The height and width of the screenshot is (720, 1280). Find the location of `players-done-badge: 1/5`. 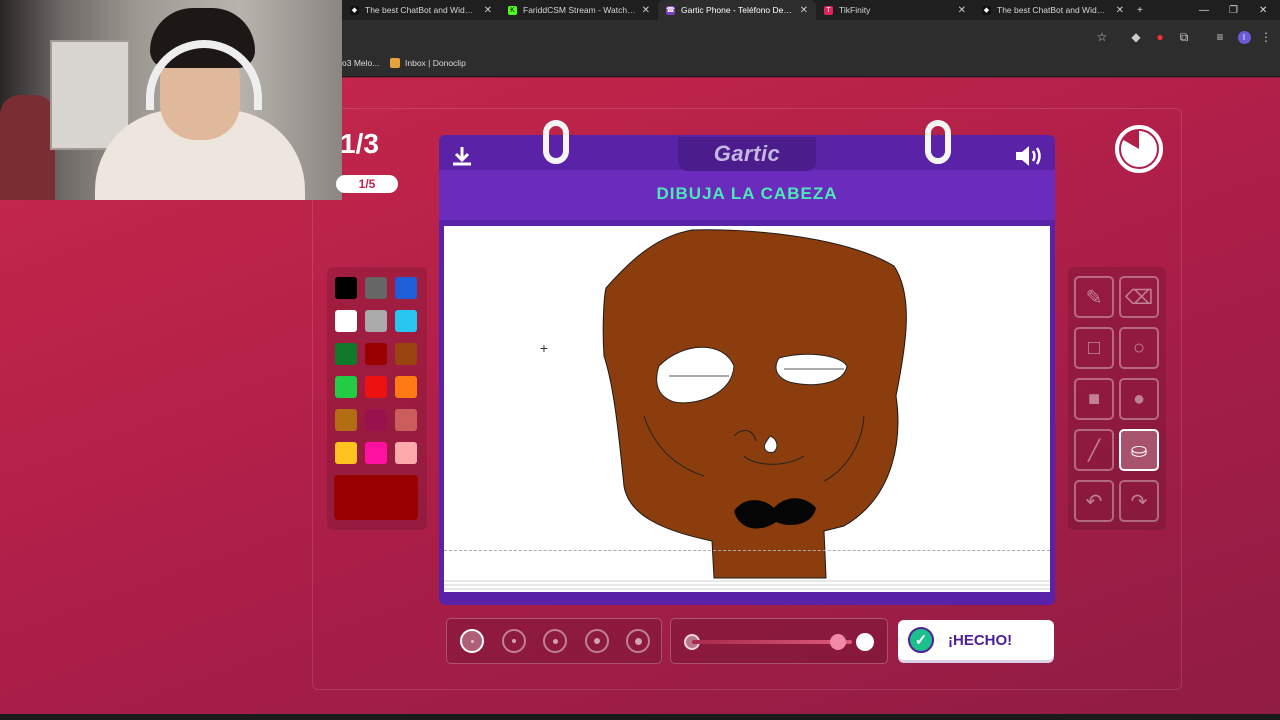

players-done-badge: 1/5 is located at coordinates (367, 184).